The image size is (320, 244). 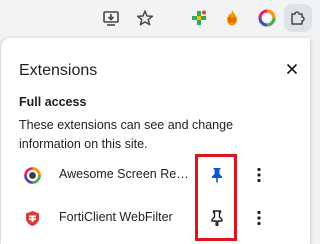 What do you see at coordinates (126, 174) in the screenshot?
I see `extension-name: Awesome Screen Recorder & Screenshot` at bounding box center [126, 174].